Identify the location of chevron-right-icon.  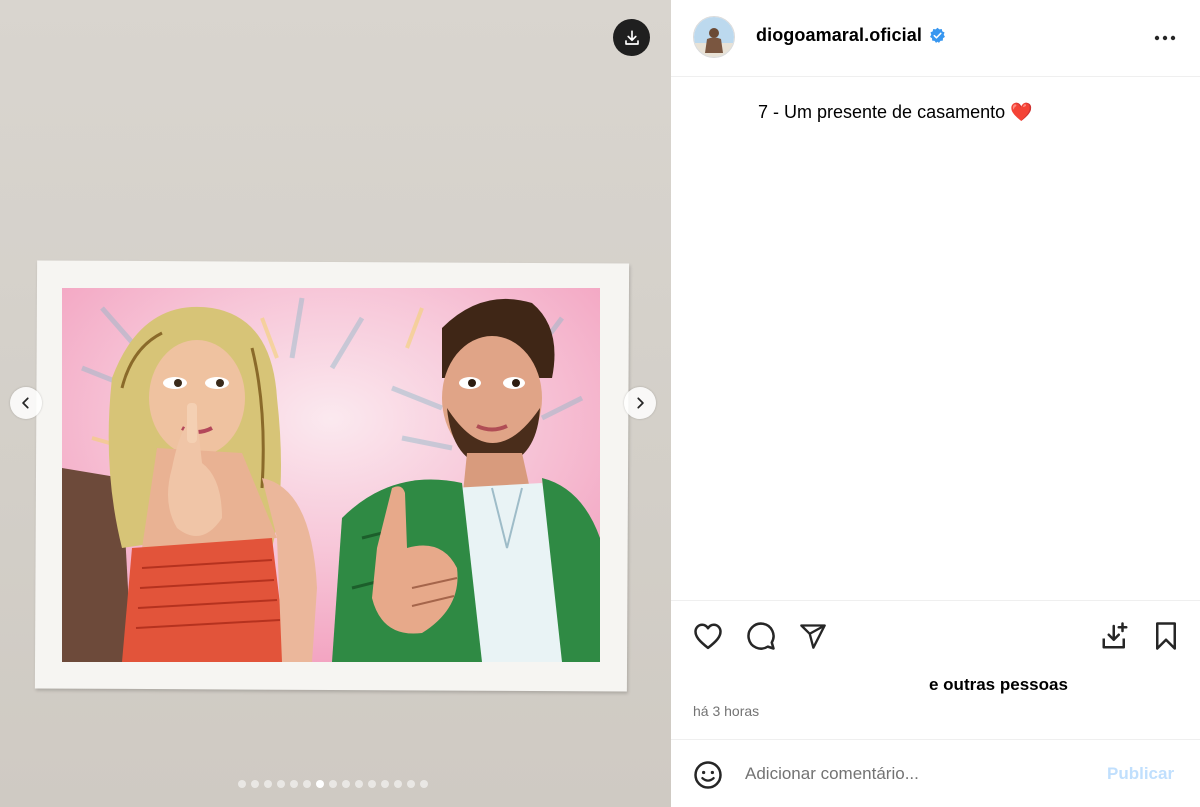
(640, 403).